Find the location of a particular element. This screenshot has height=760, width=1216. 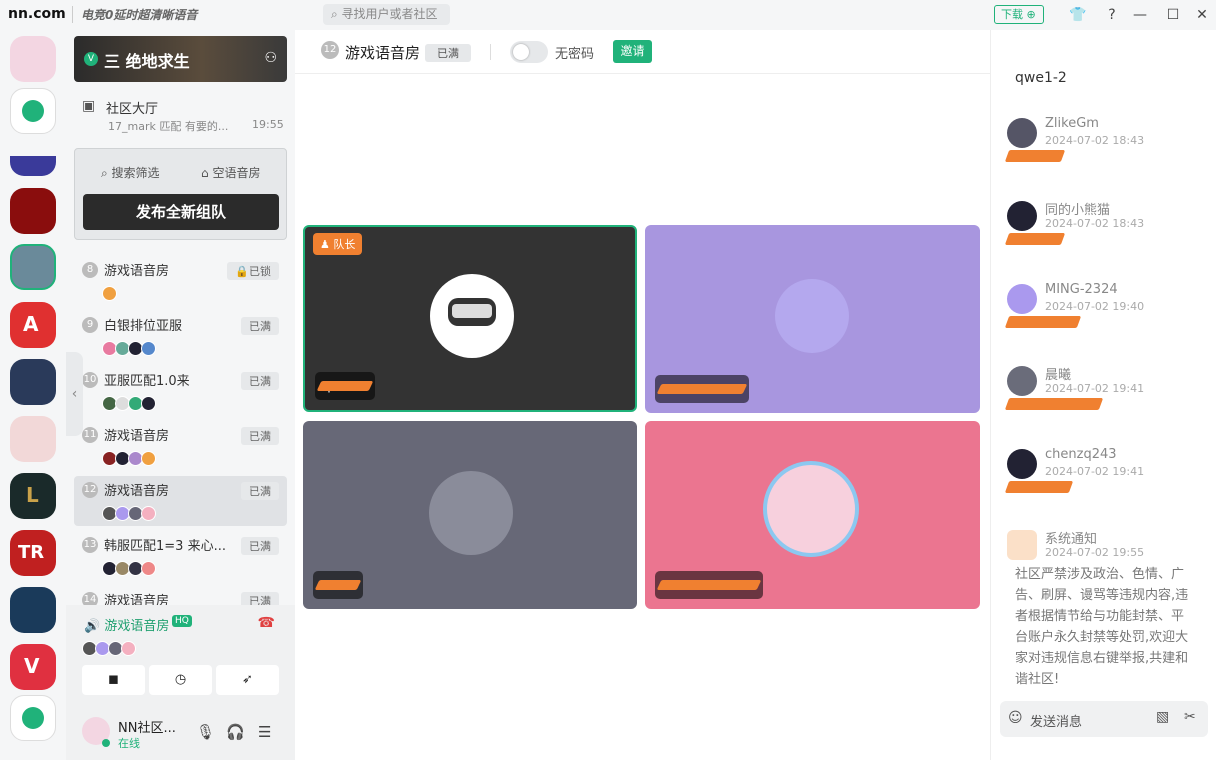

room-title: 游戏语音房 is located at coordinates (383, 53).